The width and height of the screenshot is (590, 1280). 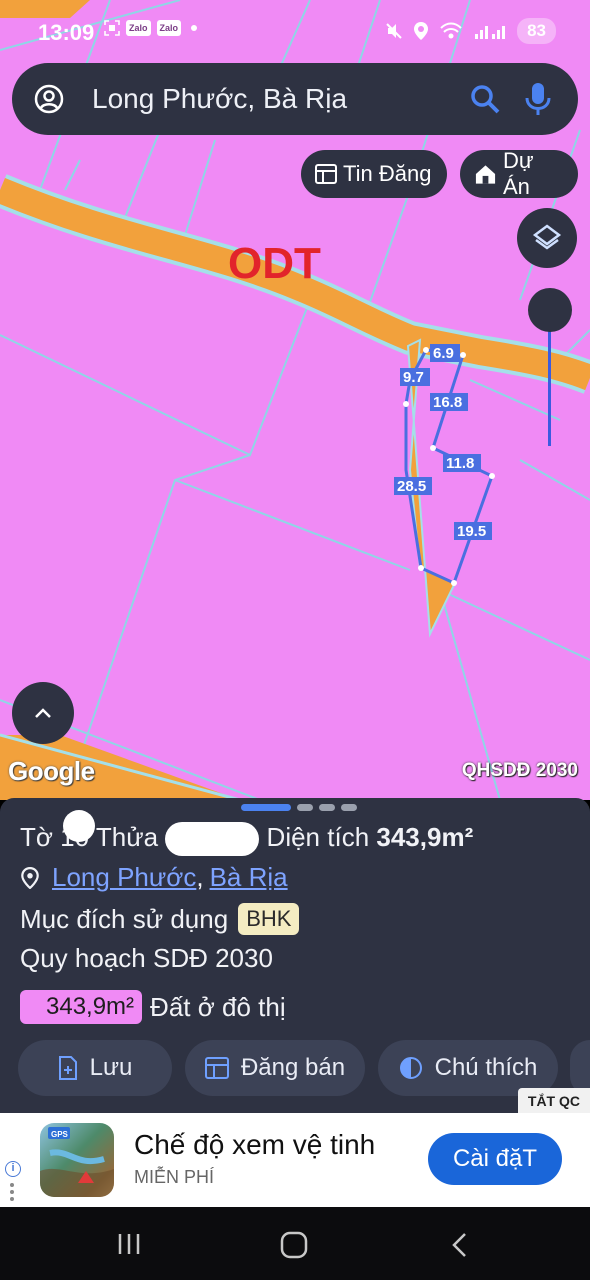 I want to click on dimension-labels: 6.9 9.7 16.8 11.8 28.5 19.5, so click(x=443, y=442).